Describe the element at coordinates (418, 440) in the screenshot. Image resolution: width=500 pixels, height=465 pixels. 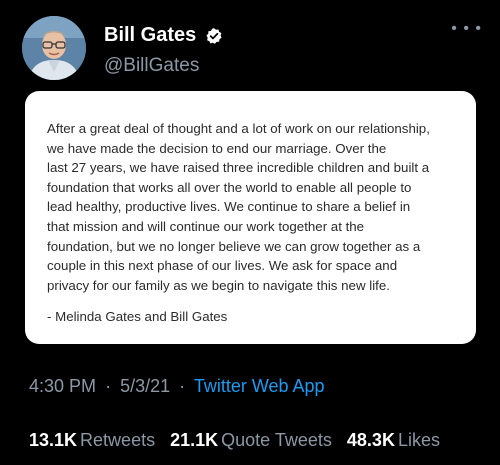
I see `likes-label: Likes` at that location.